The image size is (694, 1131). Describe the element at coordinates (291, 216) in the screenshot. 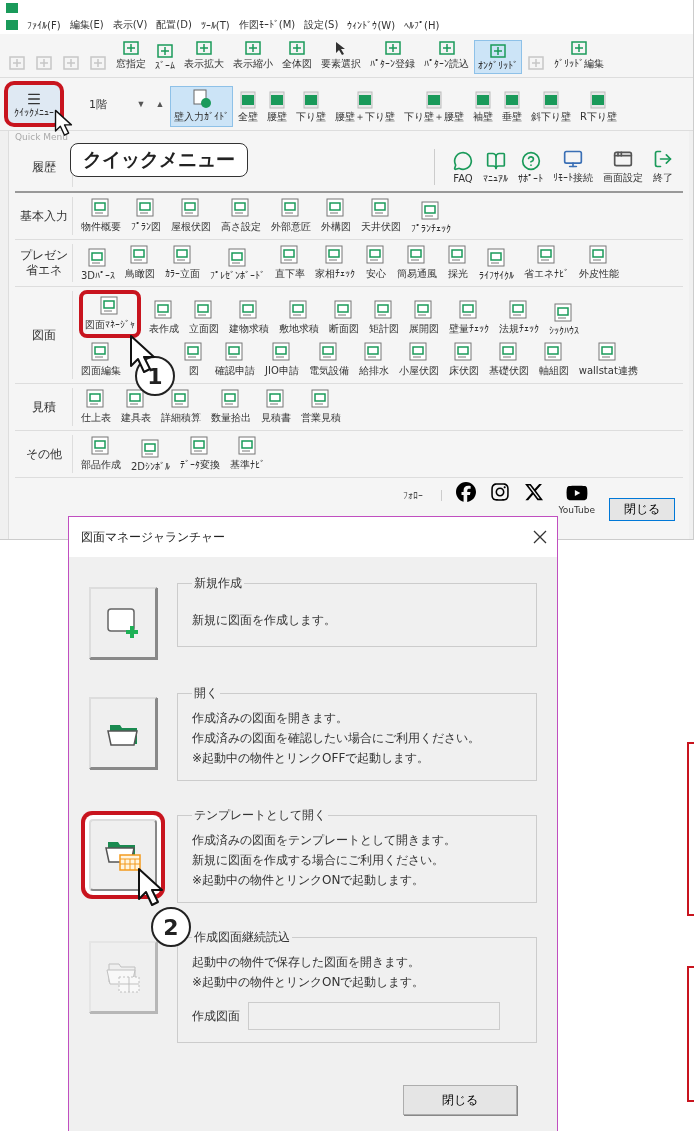

I see `menu-tile: 外部意匠` at that location.